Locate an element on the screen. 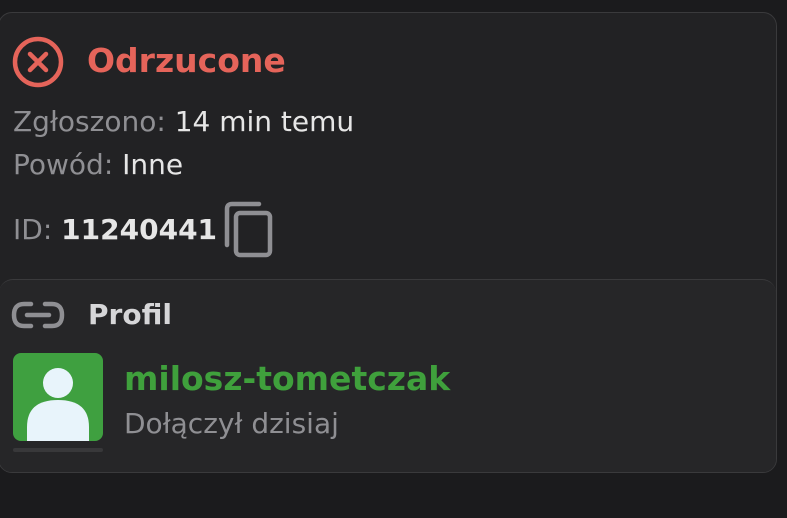 This screenshot has height=518, width=787. status-title: Odrzucone is located at coordinates (186, 60).